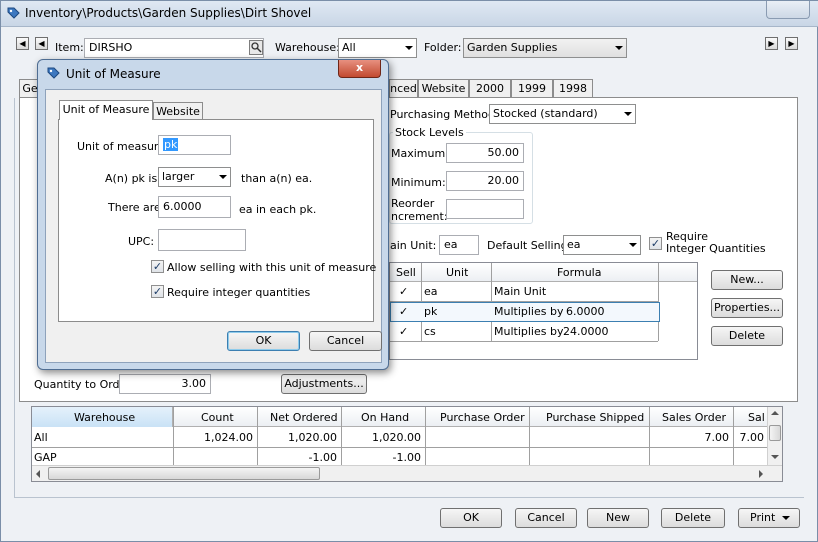  Describe the element at coordinates (403, 88) in the screenshot. I see `tab-advanced: nced` at that location.